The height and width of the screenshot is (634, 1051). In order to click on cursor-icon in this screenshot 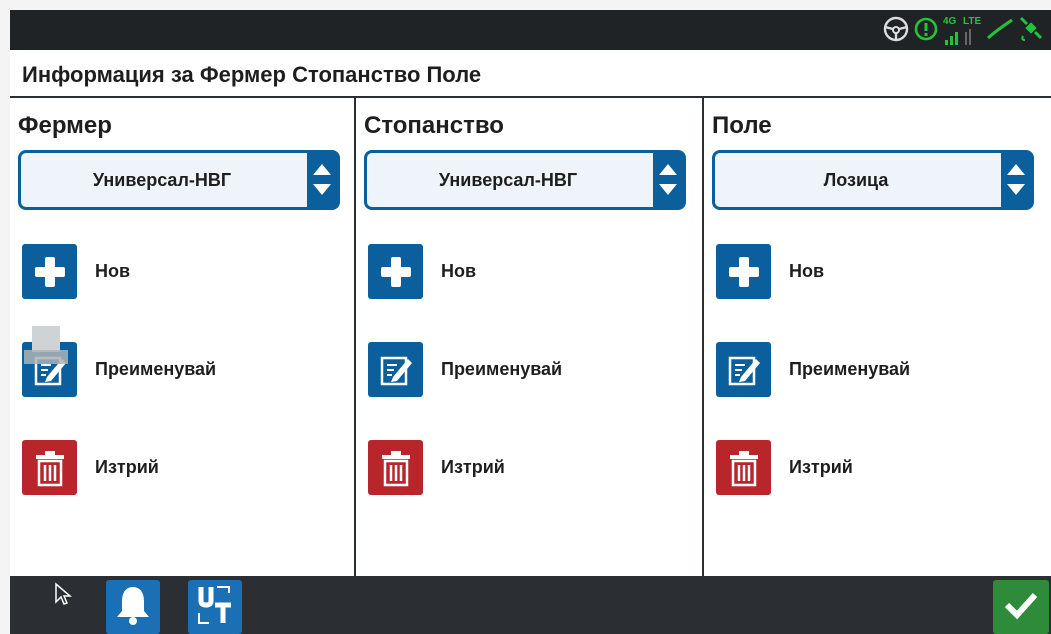, I will do `click(63, 596)`.